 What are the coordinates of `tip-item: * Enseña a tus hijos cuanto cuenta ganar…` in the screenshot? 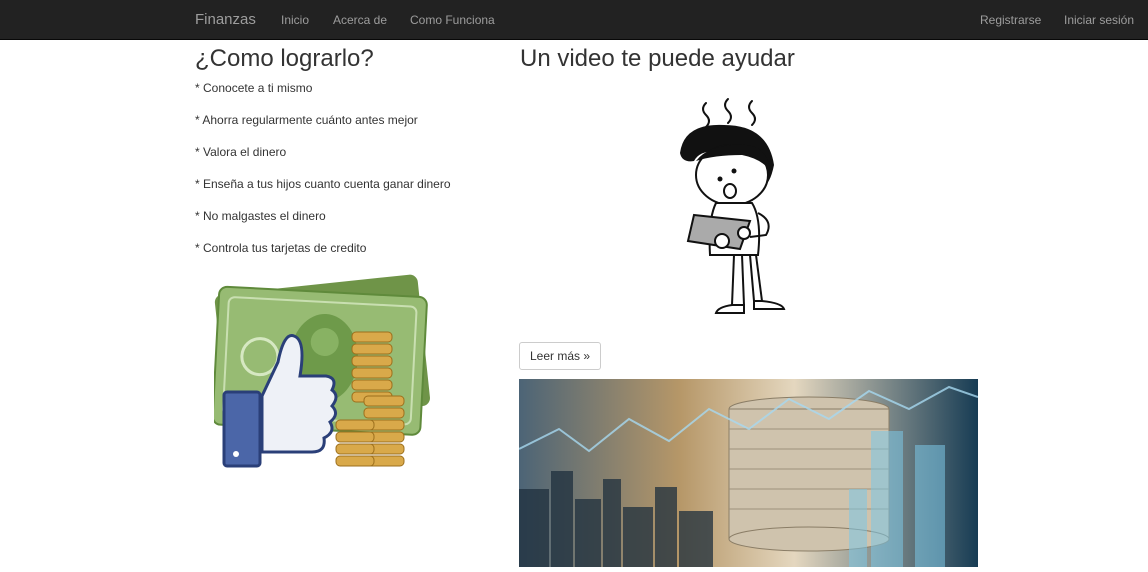 It's located at (323, 184).